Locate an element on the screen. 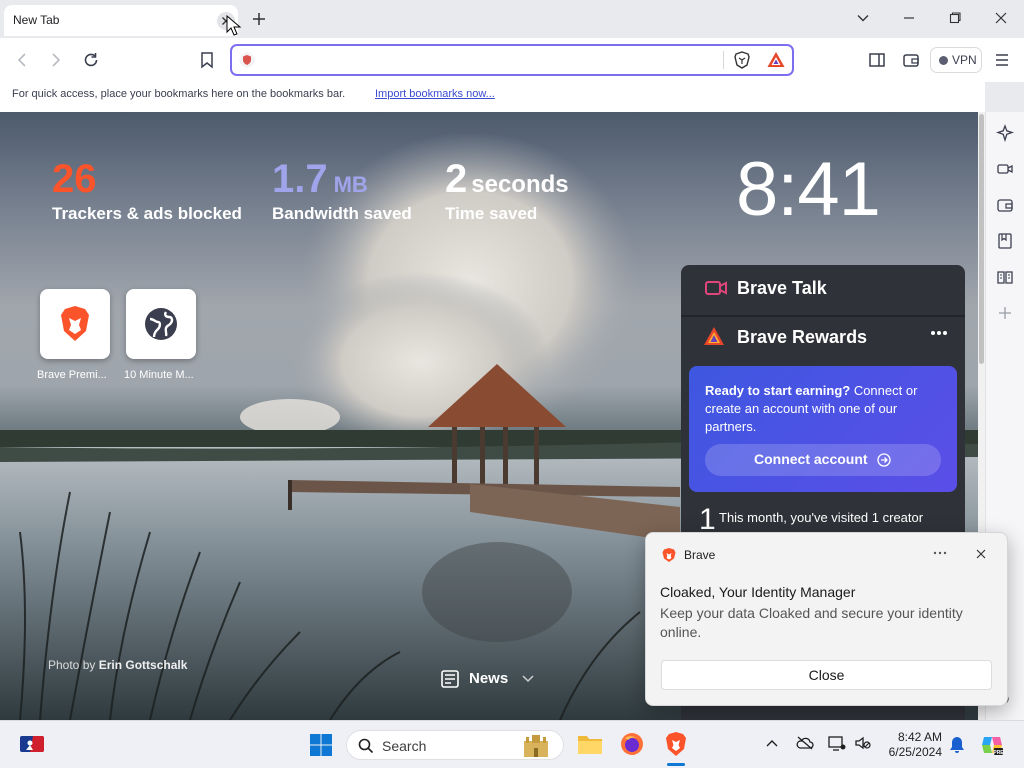 This screenshot has height=768, width=1024. network-icon is located at coordinates (837, 743).